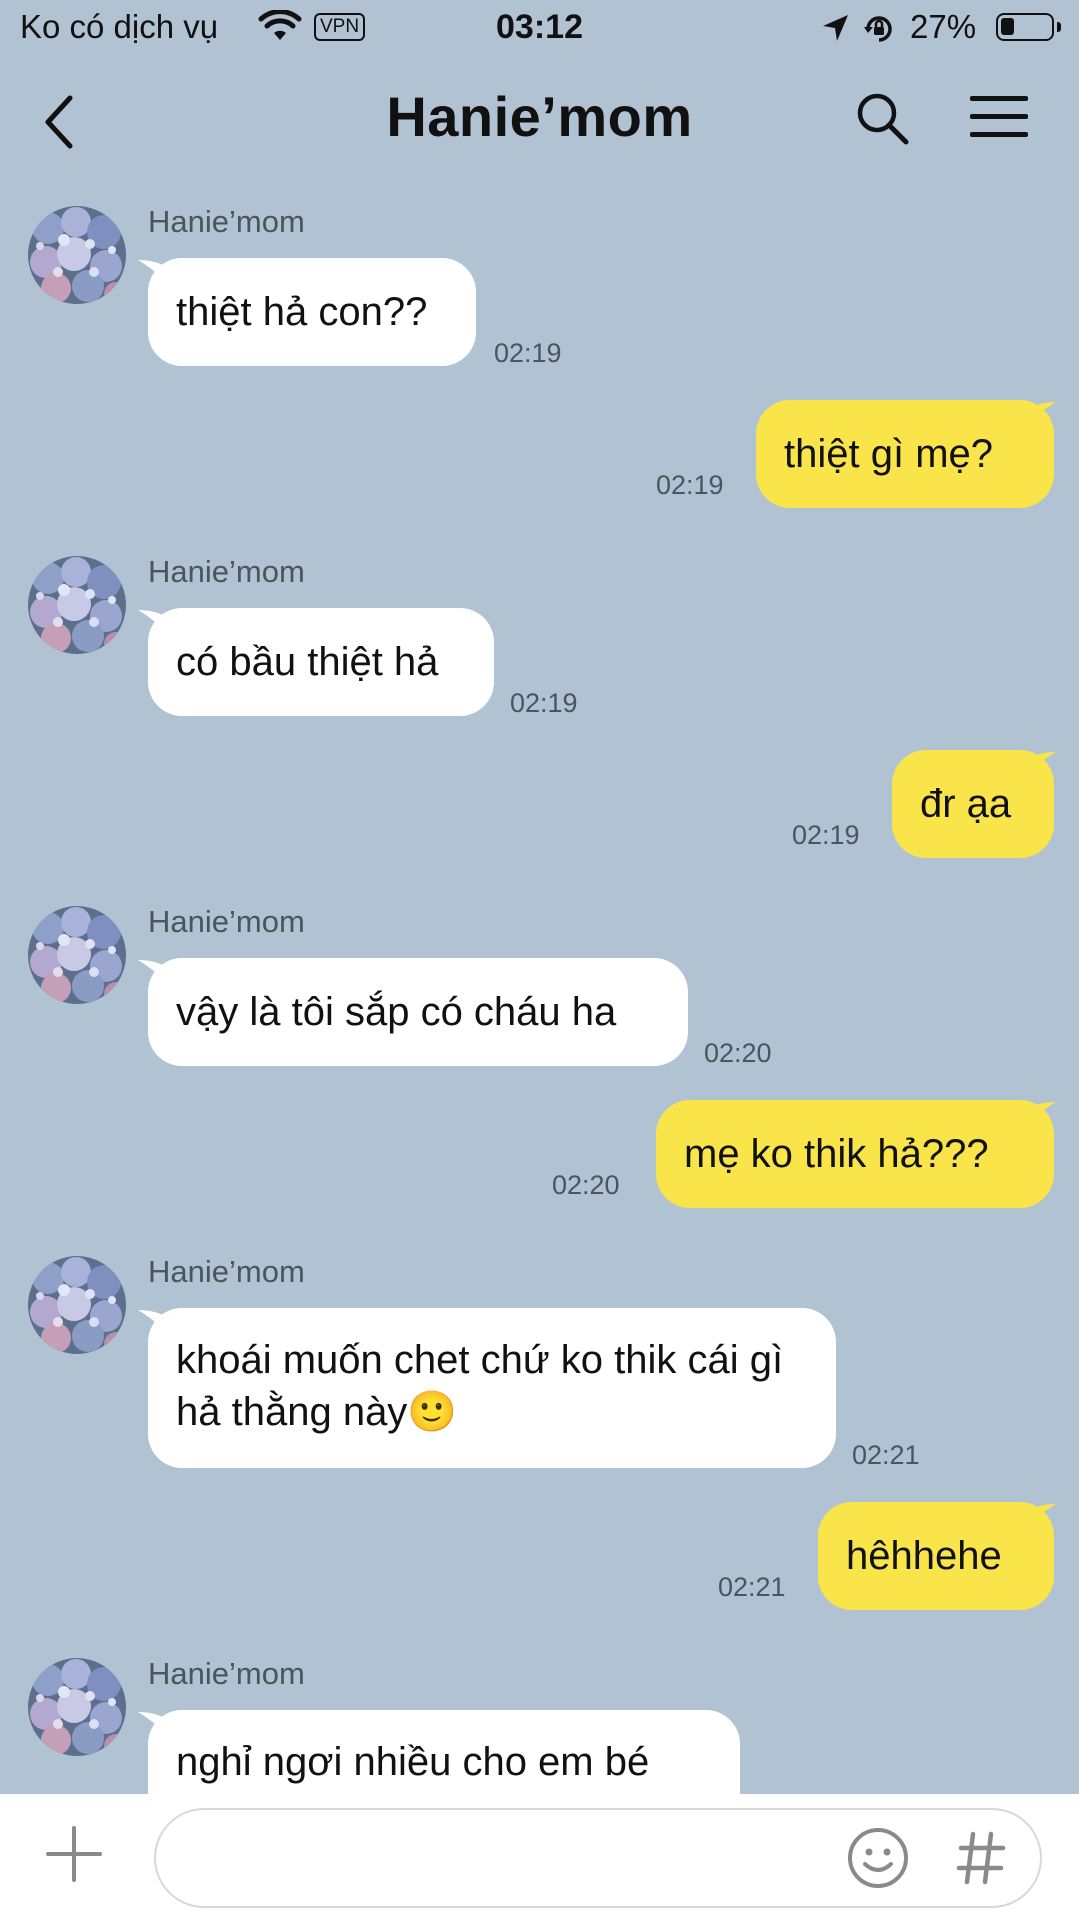 Image resolution: width=1079 pixels, height=1920 pixels. I want to click on message-incoming: Hanie’mom thiệt hả con?? 02:19, so click(539, 273).